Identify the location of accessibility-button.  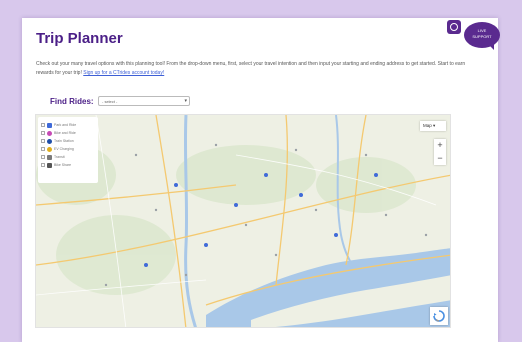
(454, 27).